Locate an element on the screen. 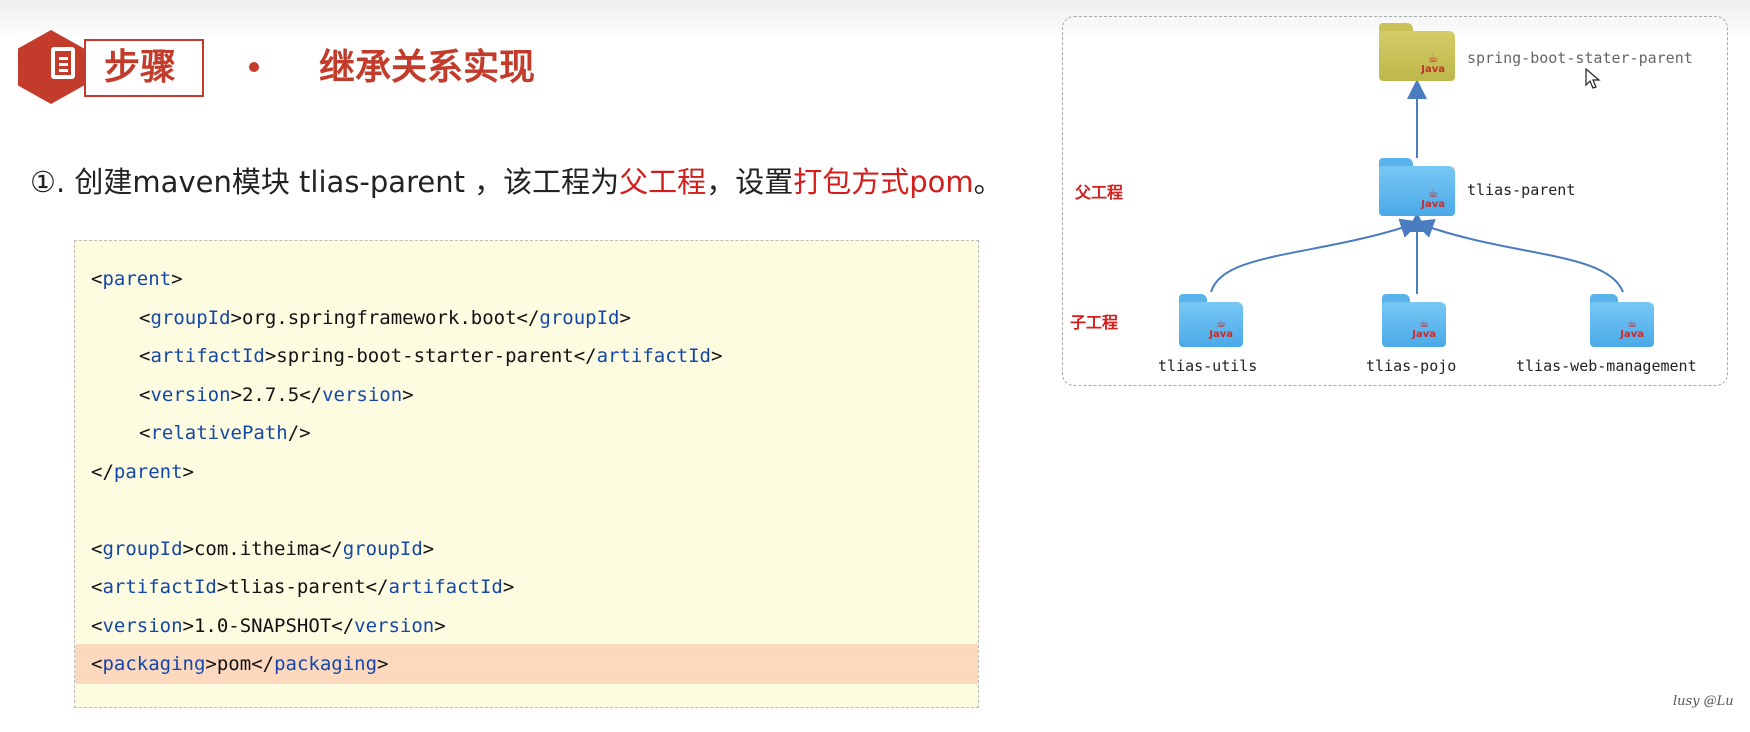 This screenshot has width=1750, height=732. parent-folder-icon: ☕ Java is located at coordinates (1417, 187).